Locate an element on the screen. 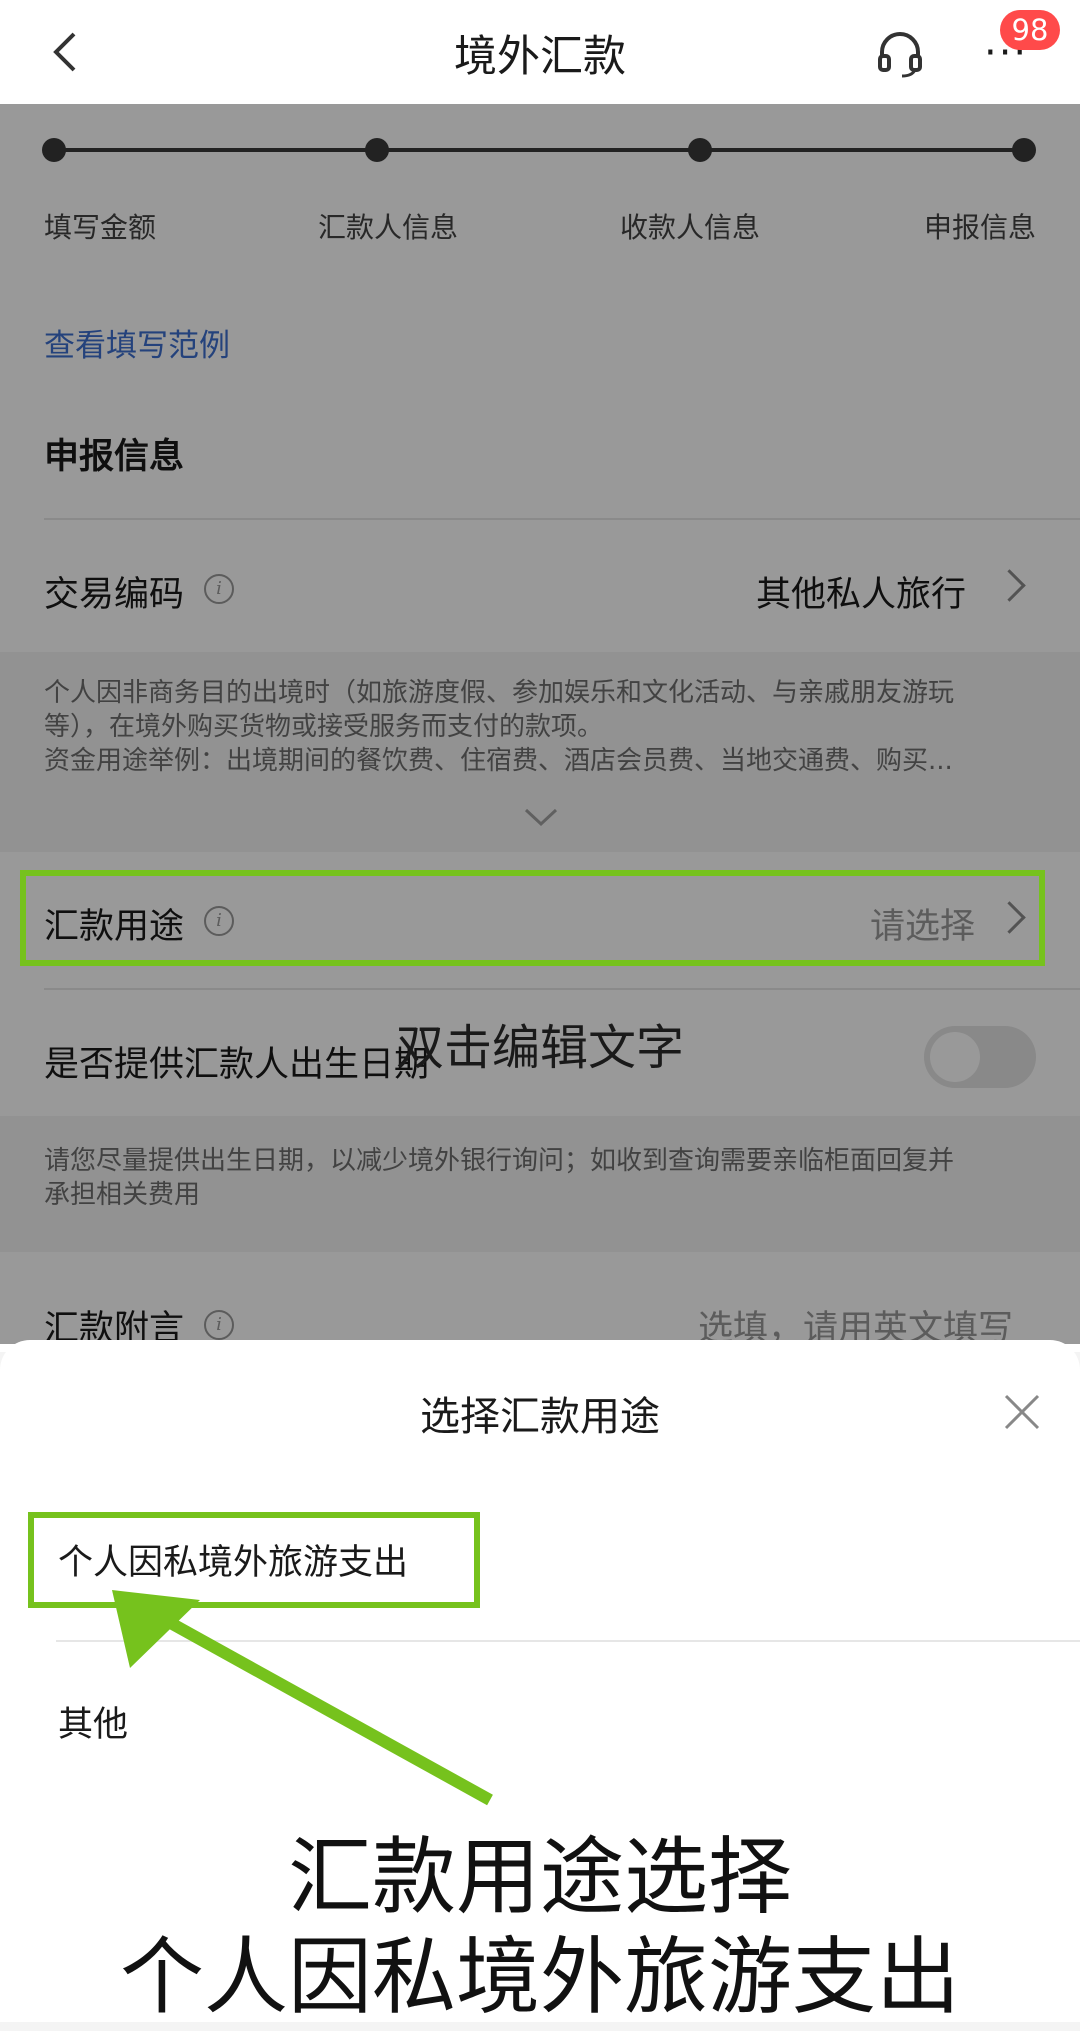  sheet-title: 选择汇款用途 is located at coordinates (540, 1417).